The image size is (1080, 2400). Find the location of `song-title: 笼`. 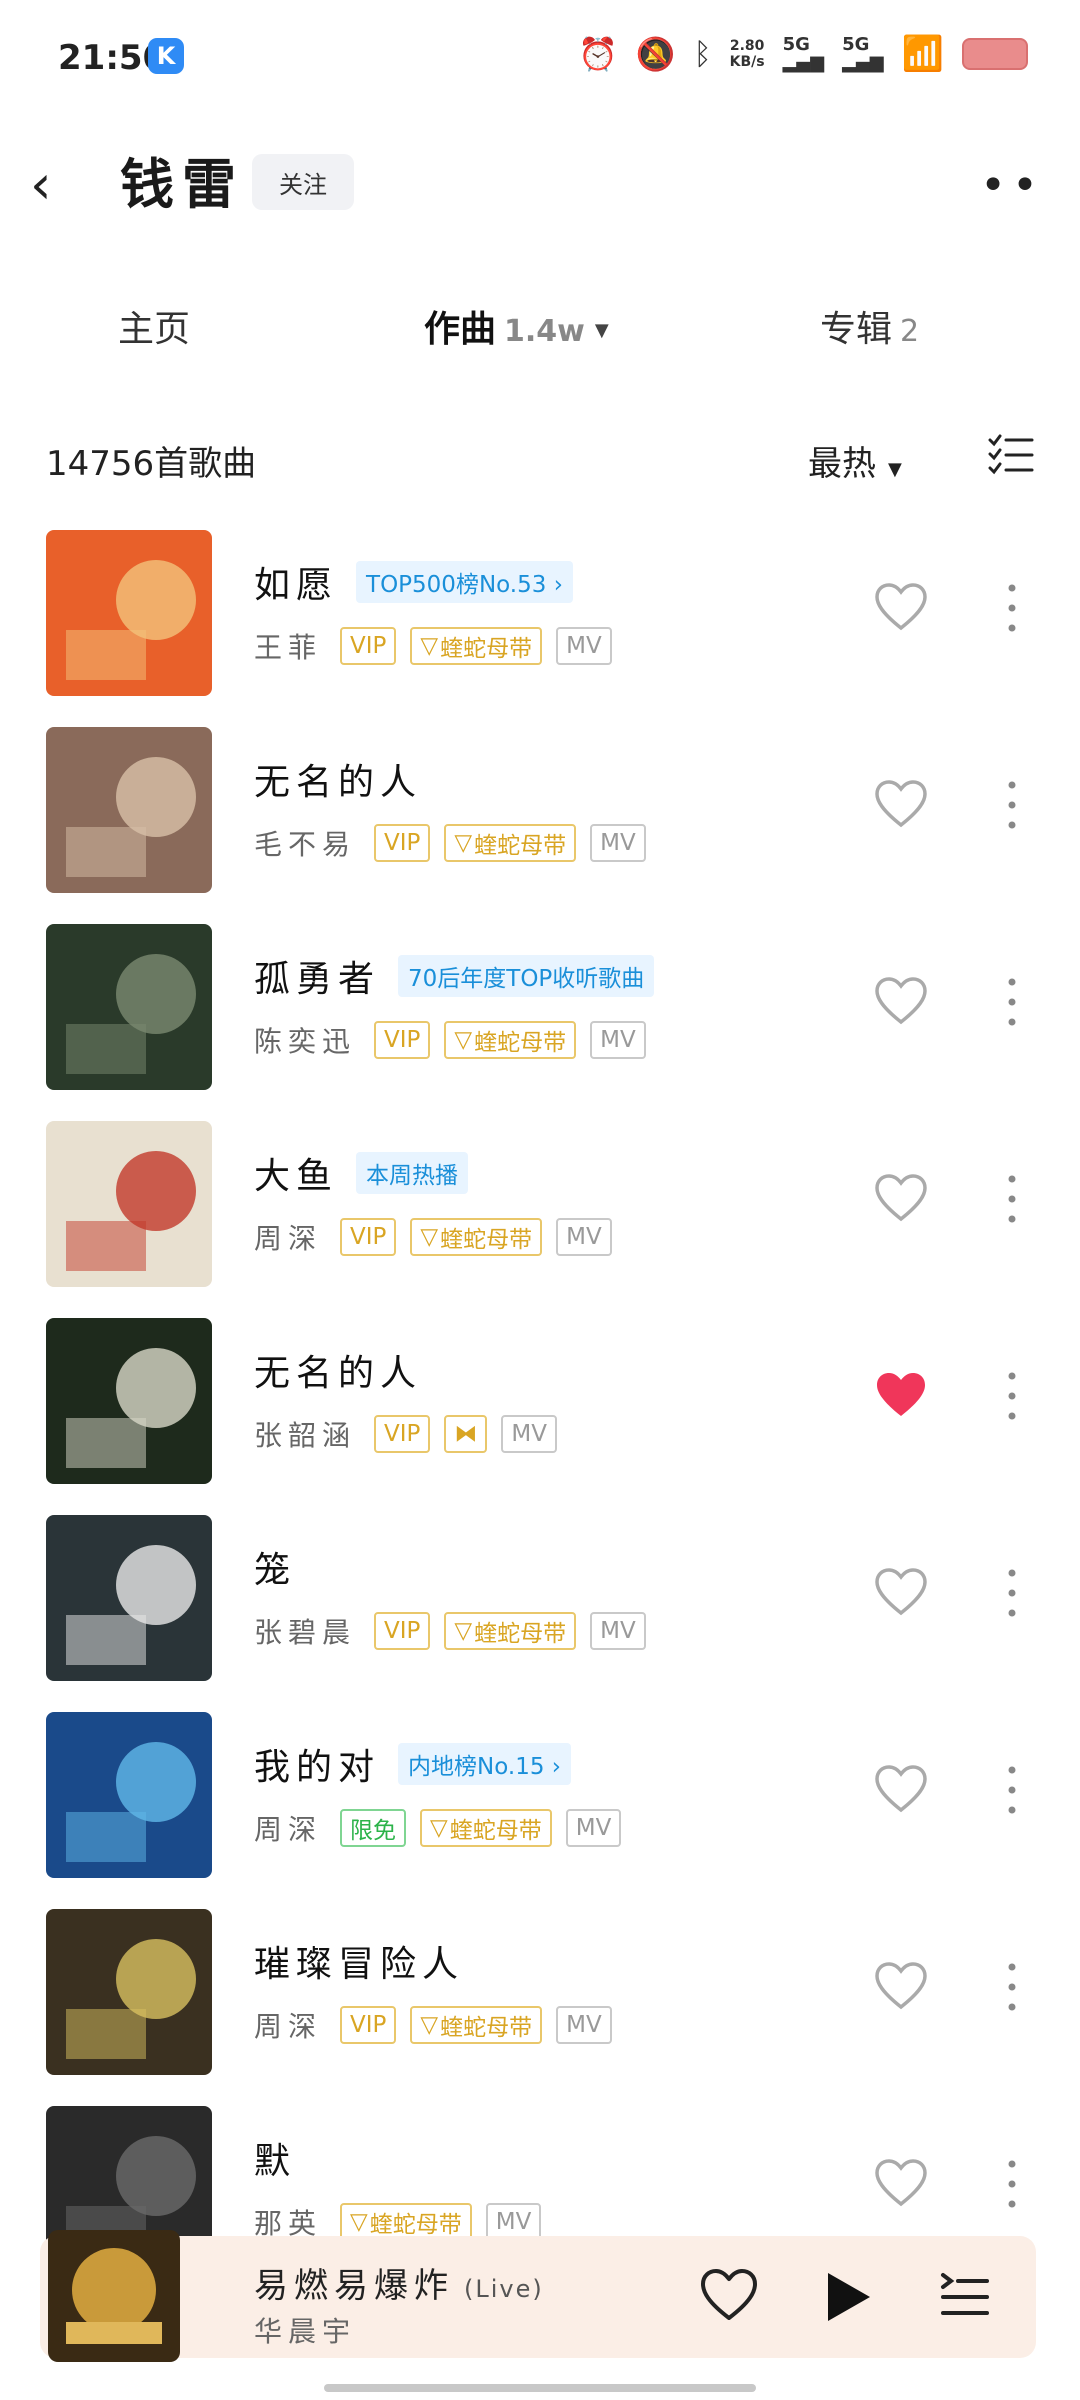

song-title: 笼 is located at coordinates (275, 1570).